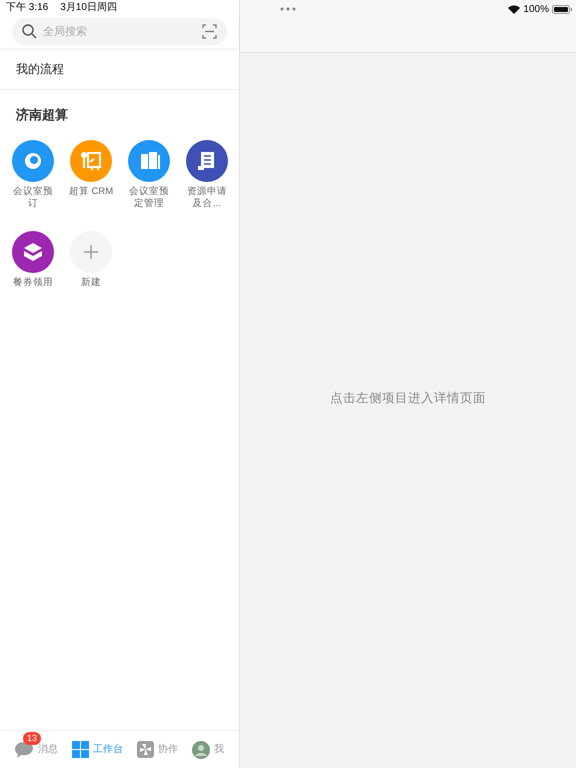 The height and width of the screenshot is (768, 576). I want to click on chat-icon, so click(24, 749).